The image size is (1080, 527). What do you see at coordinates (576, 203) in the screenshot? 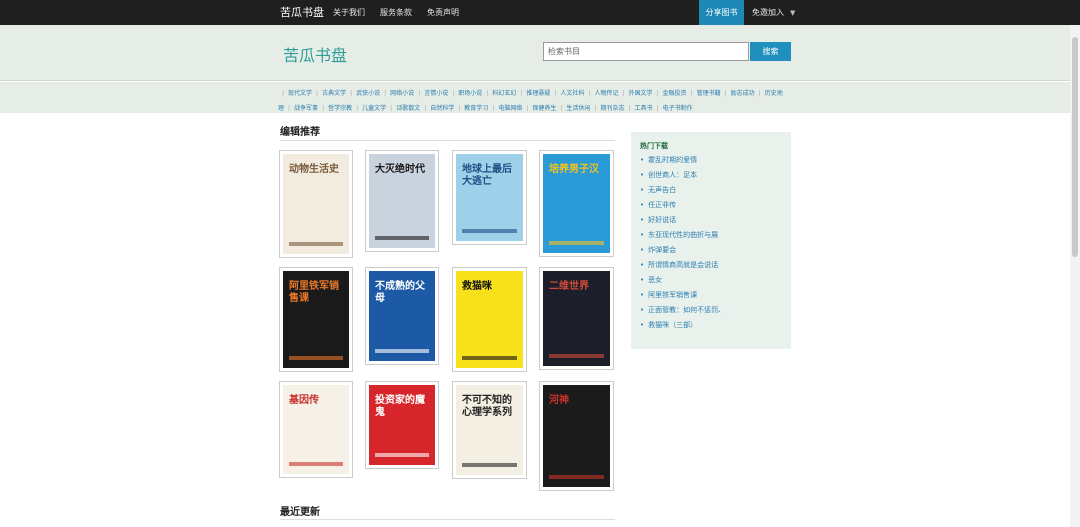
I see `book-cover-link: 培养男子汉` at bounding box center [576, 203].